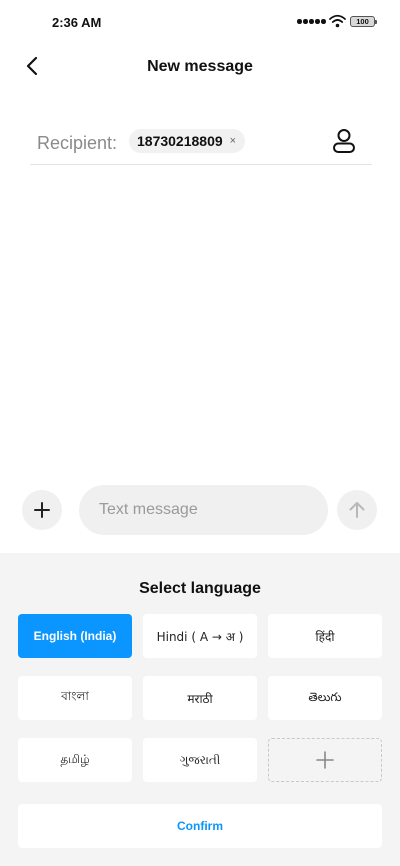 The height and width of the screenshot is (866, 400). Describe the element at coordinates (75, 636) in the screenshot. I see `language-option-english-india: English (India)` at that location.